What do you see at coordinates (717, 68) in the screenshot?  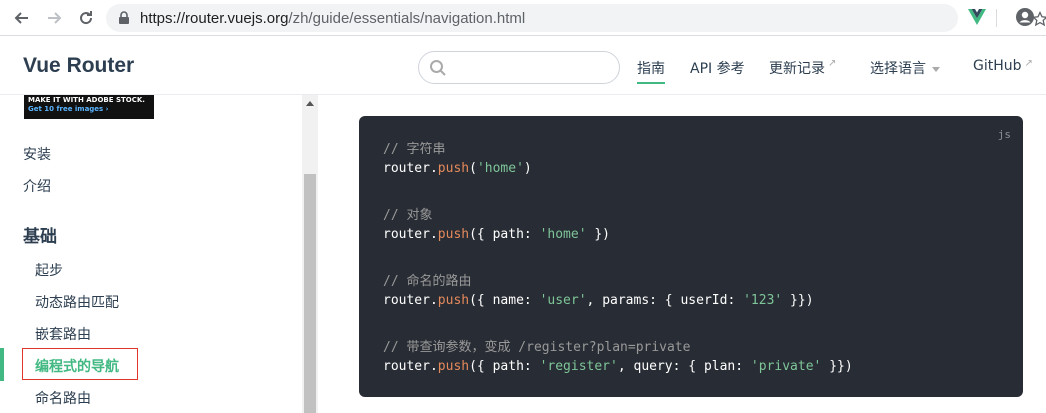 I see `nav-link-api: API 参考` at bounding box center [717, 68].